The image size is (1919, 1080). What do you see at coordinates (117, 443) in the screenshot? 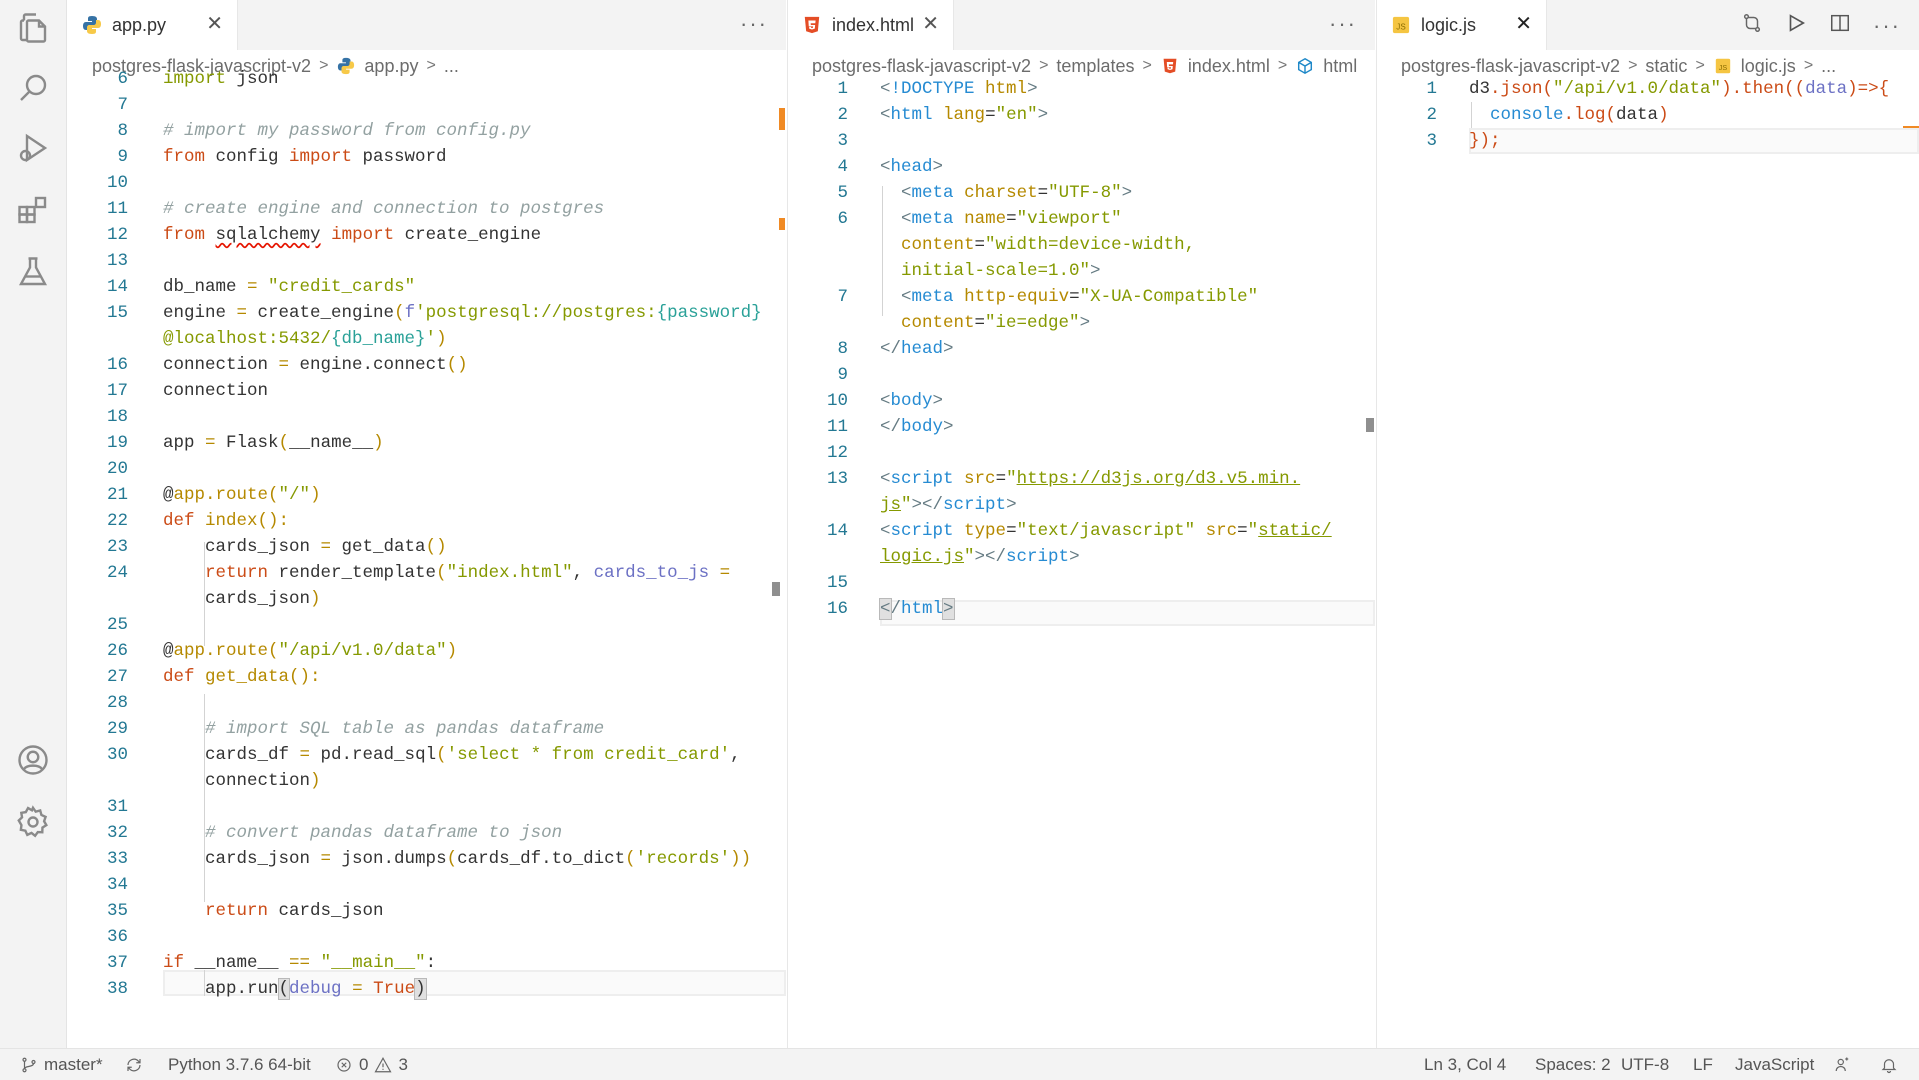
I see `line-number: 19` at bounding box center [117, 443].